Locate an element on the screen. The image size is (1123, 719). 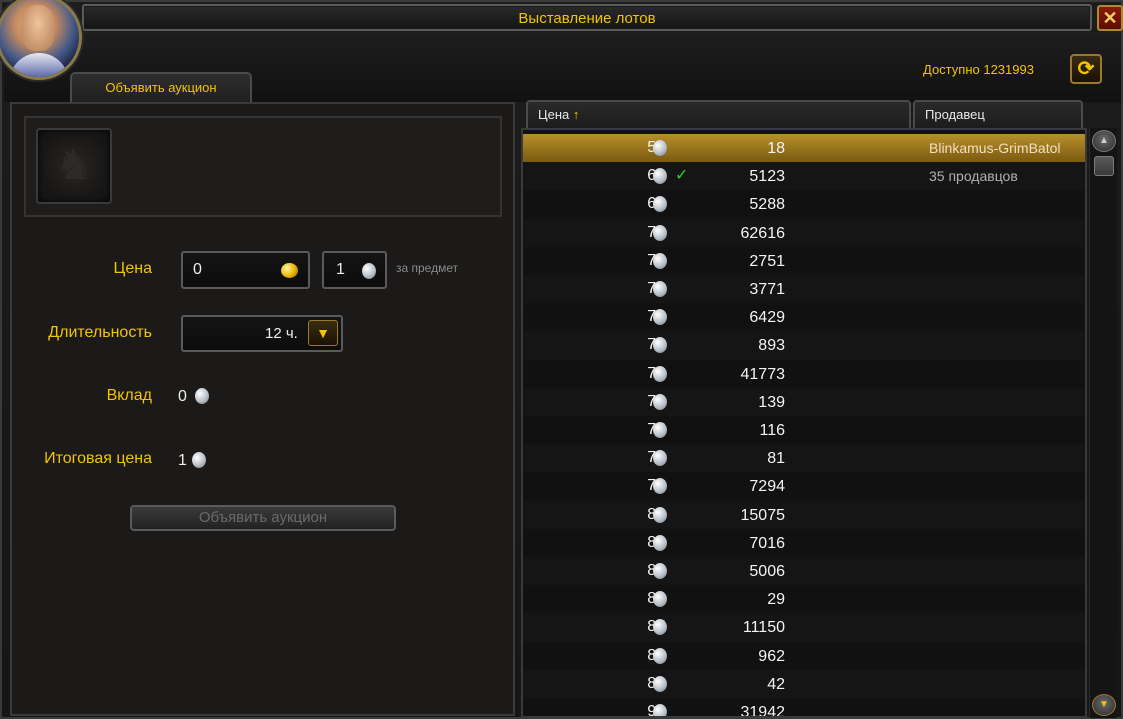
scroll-up-button: ▲ is located at coordinates (1104, 141).